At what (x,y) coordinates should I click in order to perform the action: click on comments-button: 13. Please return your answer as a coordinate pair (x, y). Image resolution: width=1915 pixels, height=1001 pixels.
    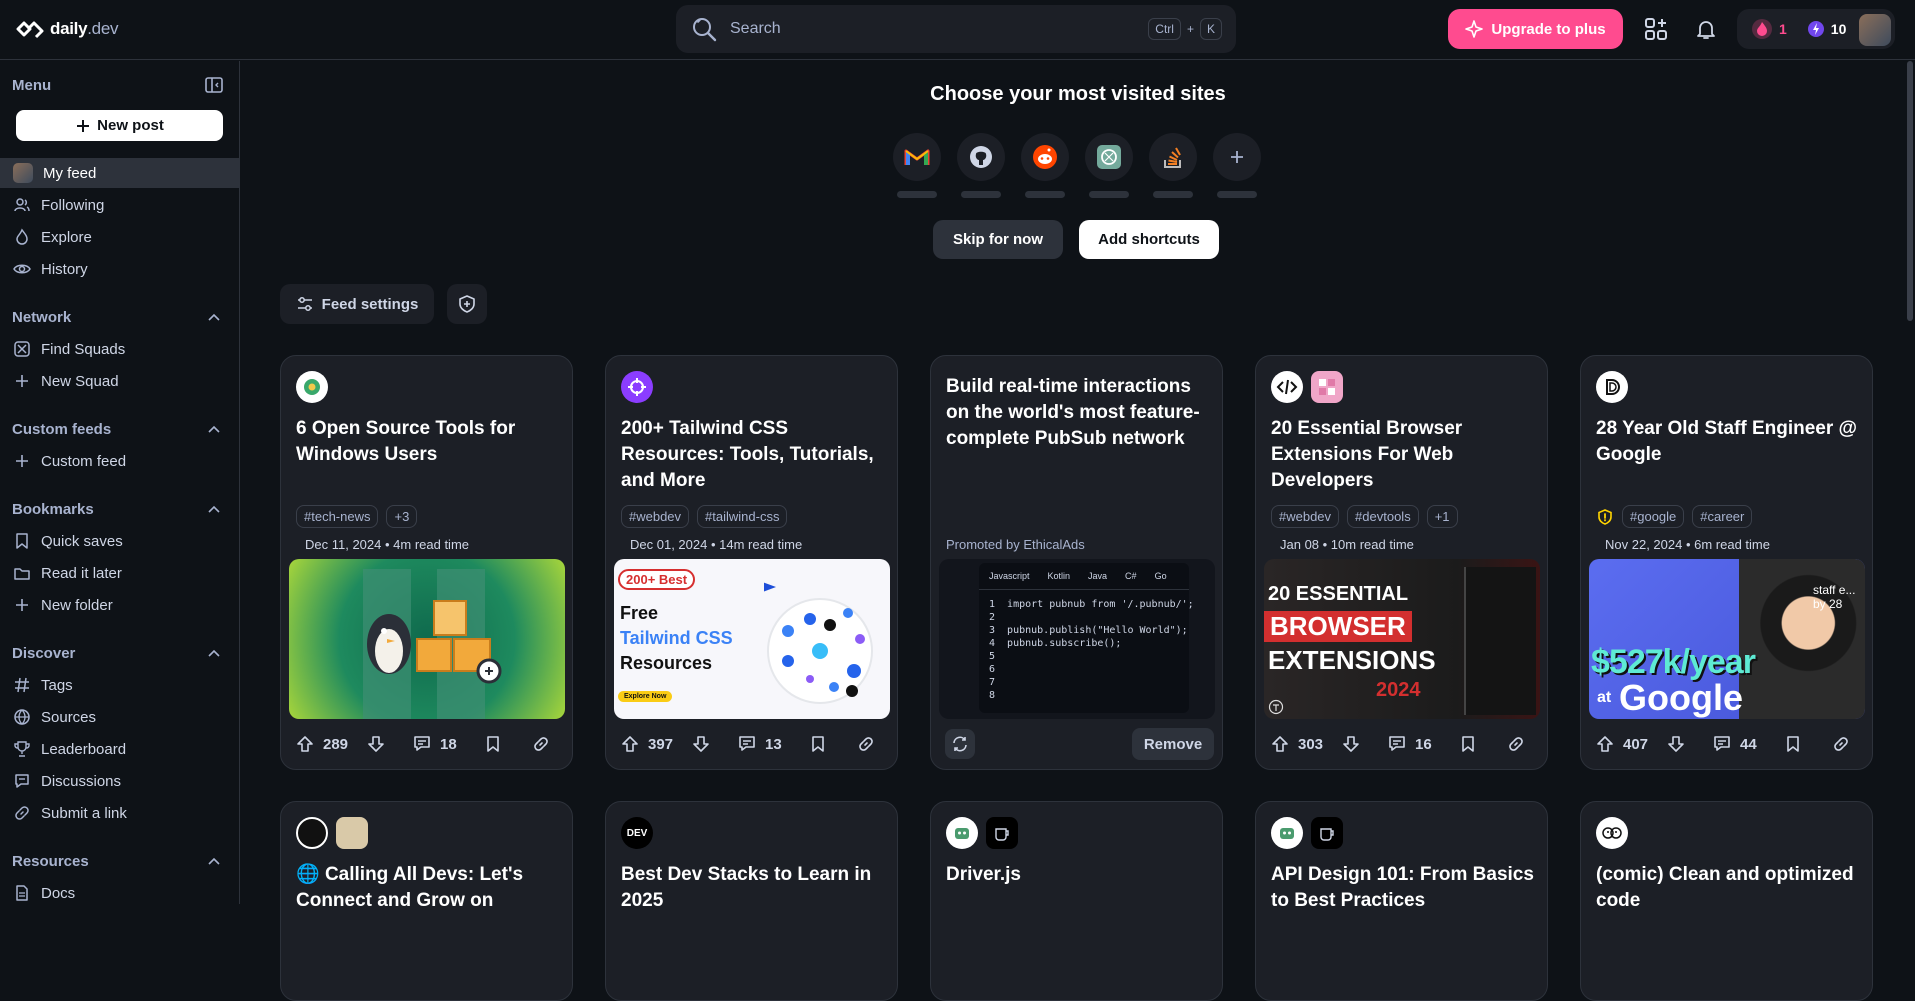
    Looking at the image, I should click on (759, 744).